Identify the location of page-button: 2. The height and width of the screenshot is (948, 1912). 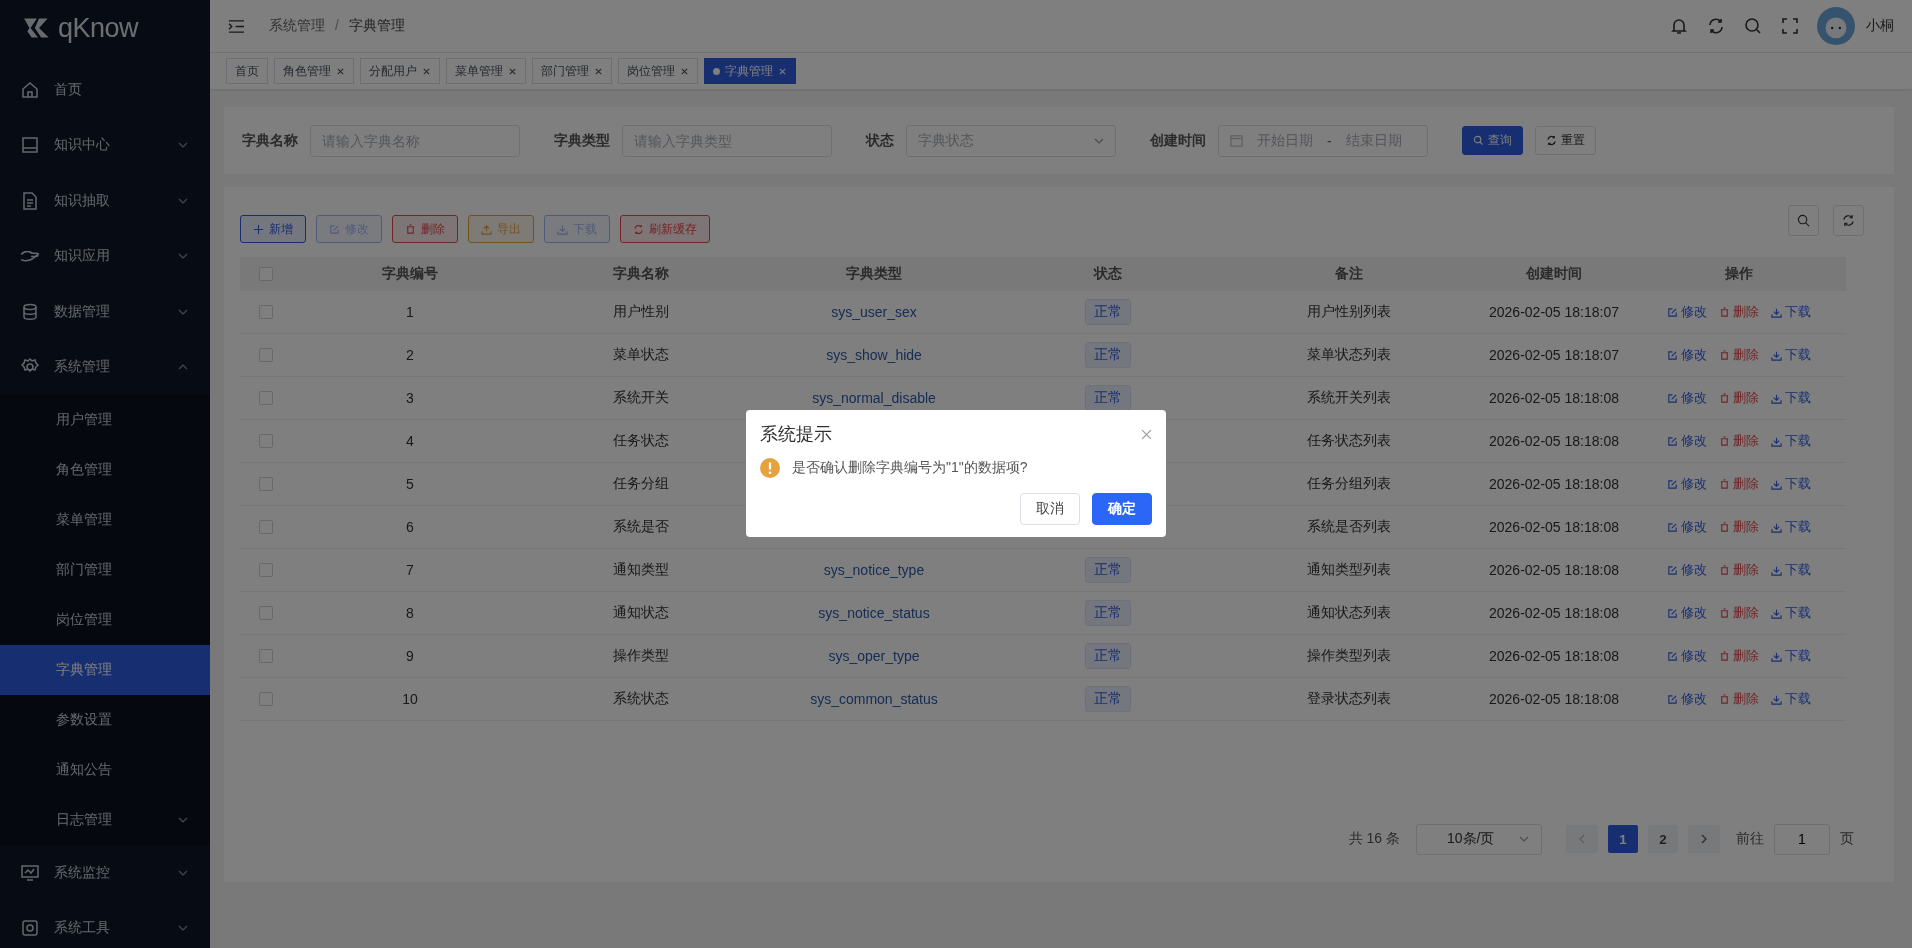
(1663, 839).